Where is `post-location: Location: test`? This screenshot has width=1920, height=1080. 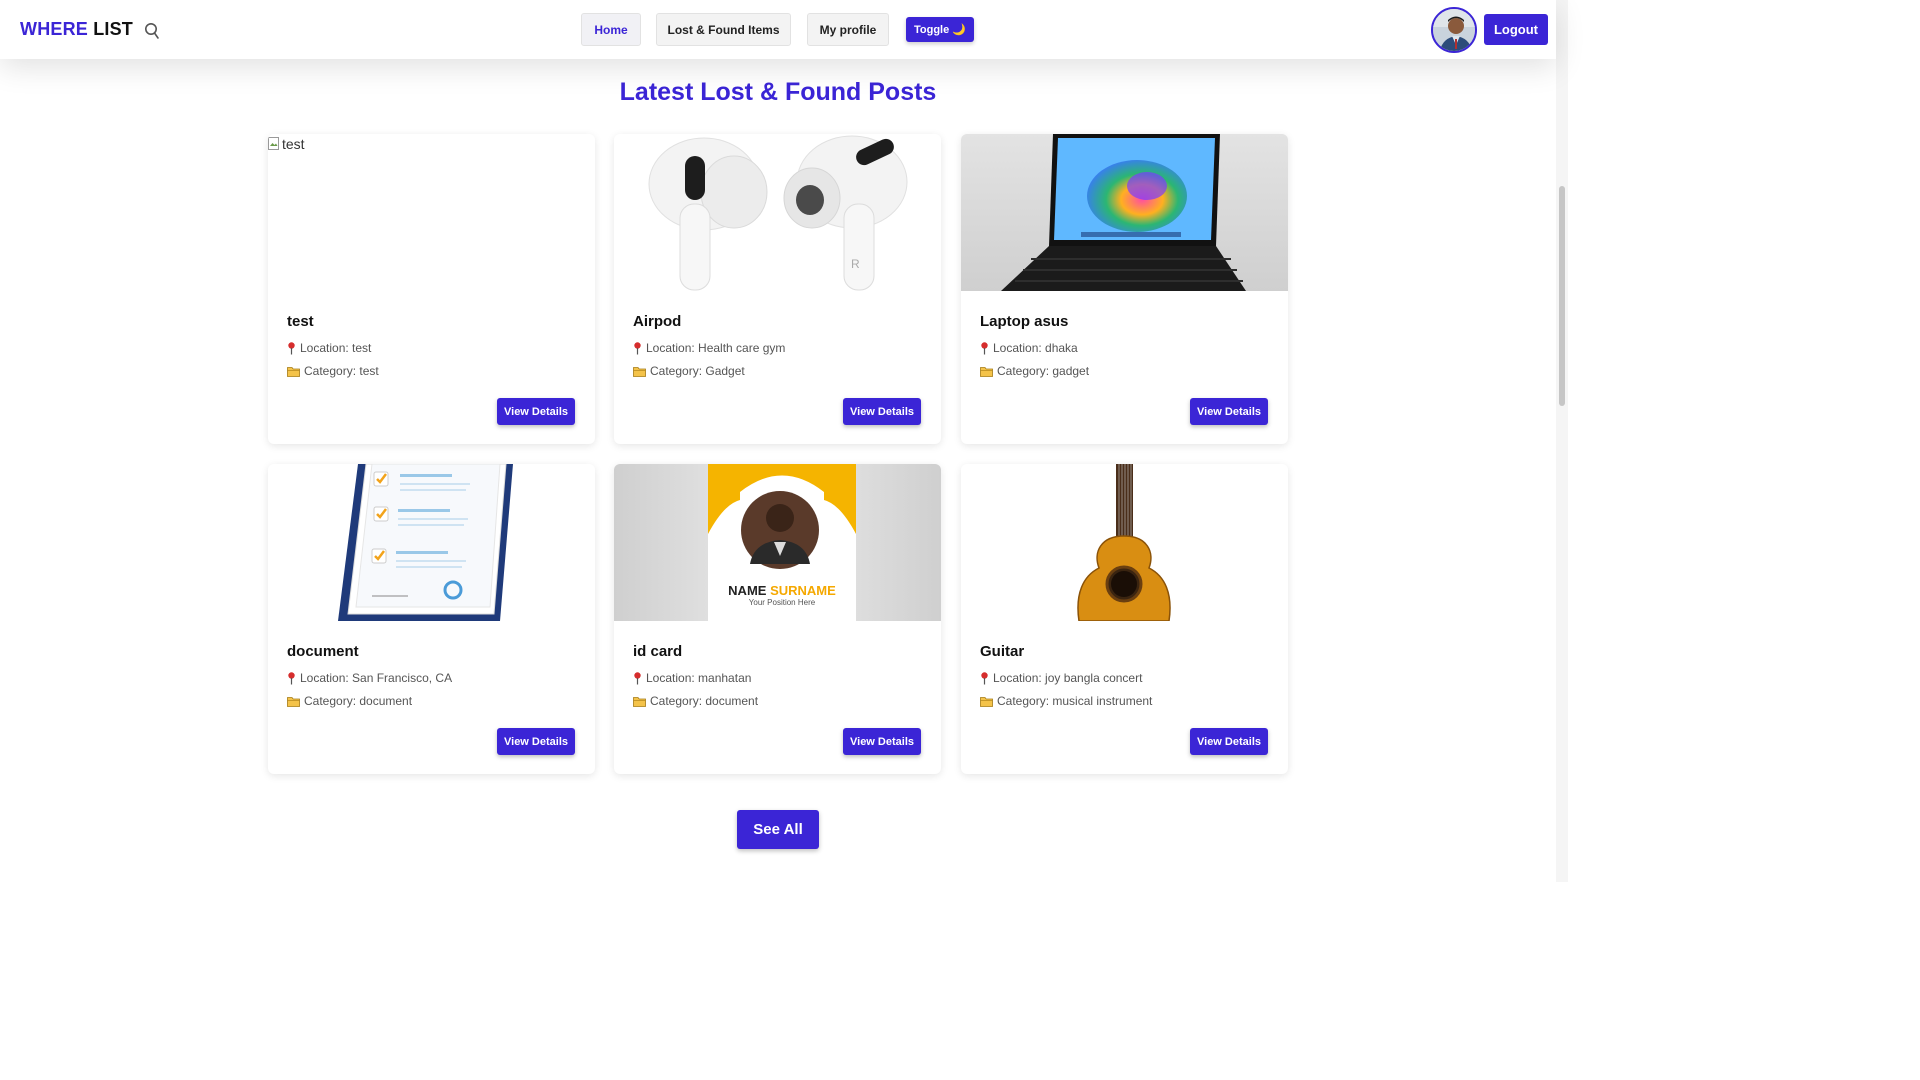 post-location: Location: test is located at coordinates (329, 348).